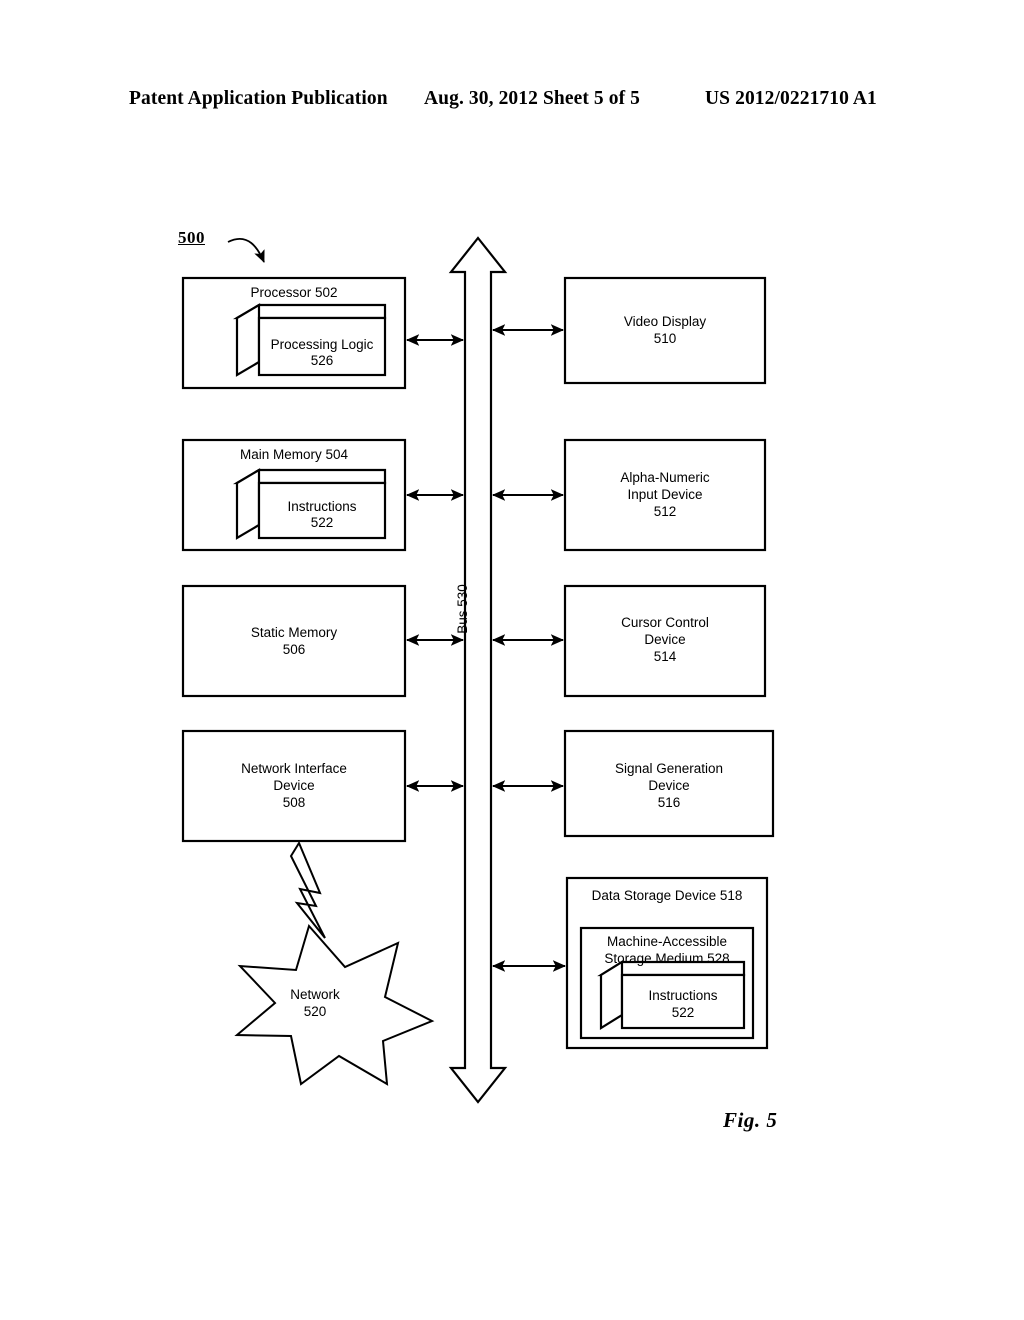 This screenshot has width=1024, height=1320. What do you see at coordinates (671, 995) in the screenshot?
I see `data-storage-instructions-3d-box` at bounding box center [671, 995].